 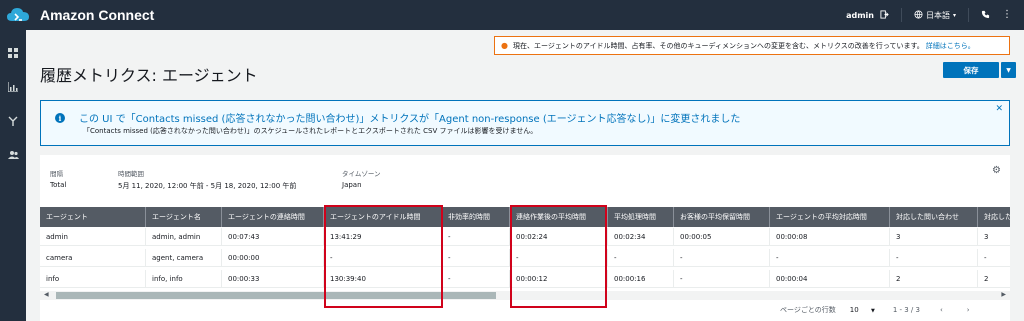 I want to click on phone-icon, so click(x=985, y=15).